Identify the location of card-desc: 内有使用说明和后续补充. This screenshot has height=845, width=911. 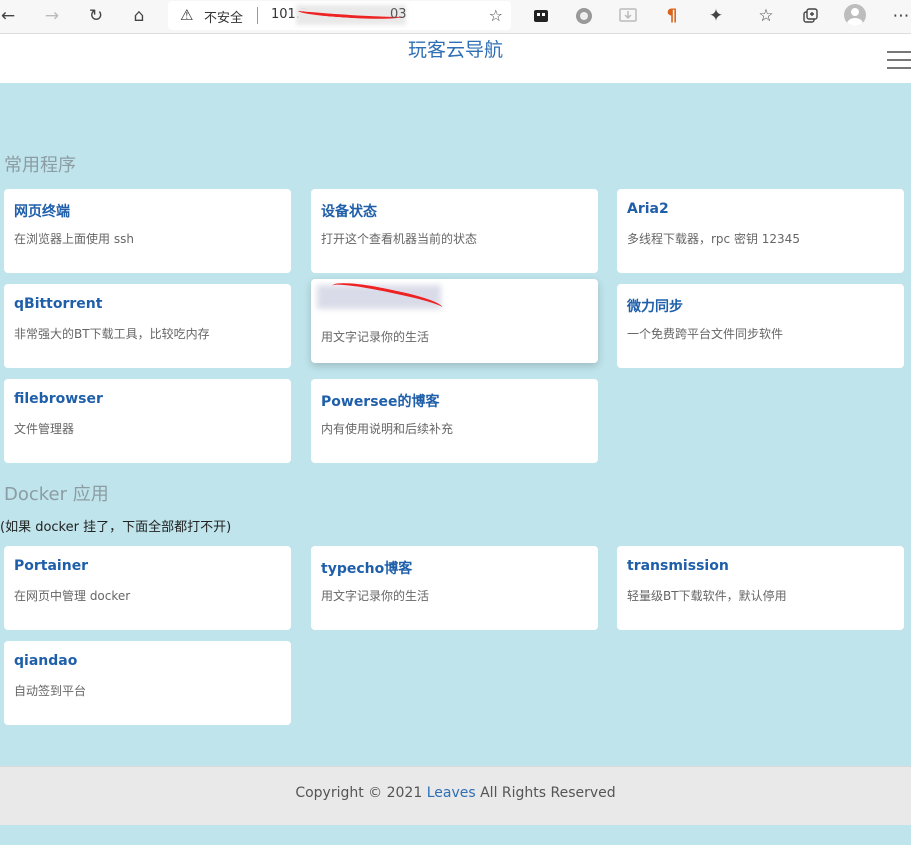
(387, 429).